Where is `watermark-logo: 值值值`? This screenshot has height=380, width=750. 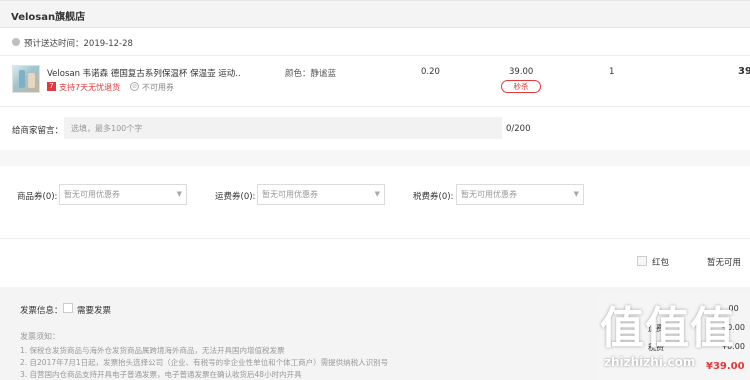
watermark-logo: 值值值 is located at coordinates (667, 328).